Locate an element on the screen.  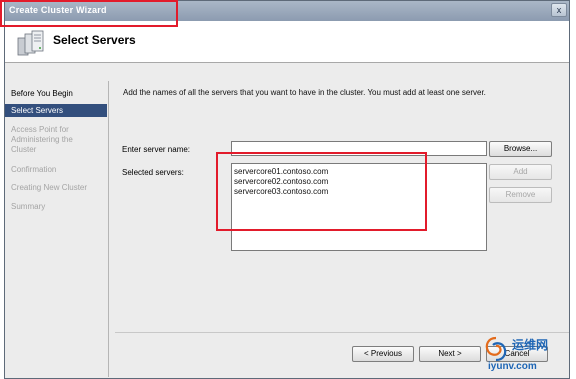
page-title: Select Servers is located at coordinates (94, 40).